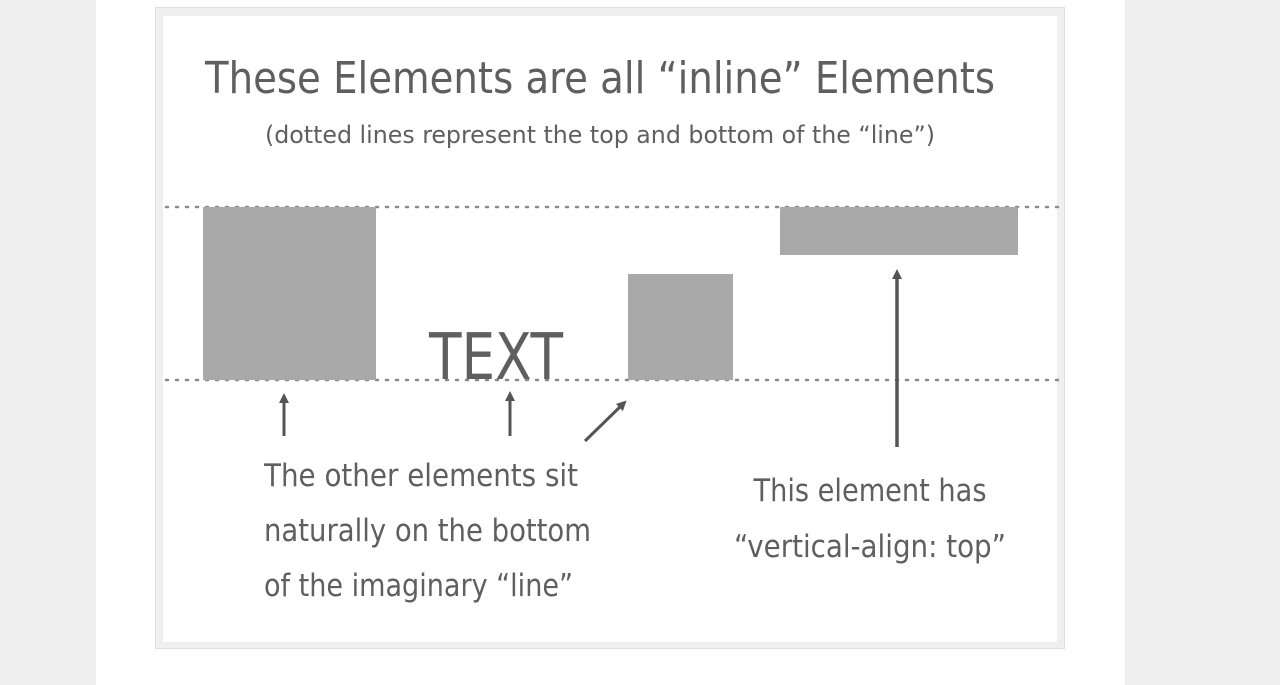  What do you see at coordinates (420, 476) in the screenshot?
I see `left-caption-line-1: The other elements sit` at bounding box center [420, 476].